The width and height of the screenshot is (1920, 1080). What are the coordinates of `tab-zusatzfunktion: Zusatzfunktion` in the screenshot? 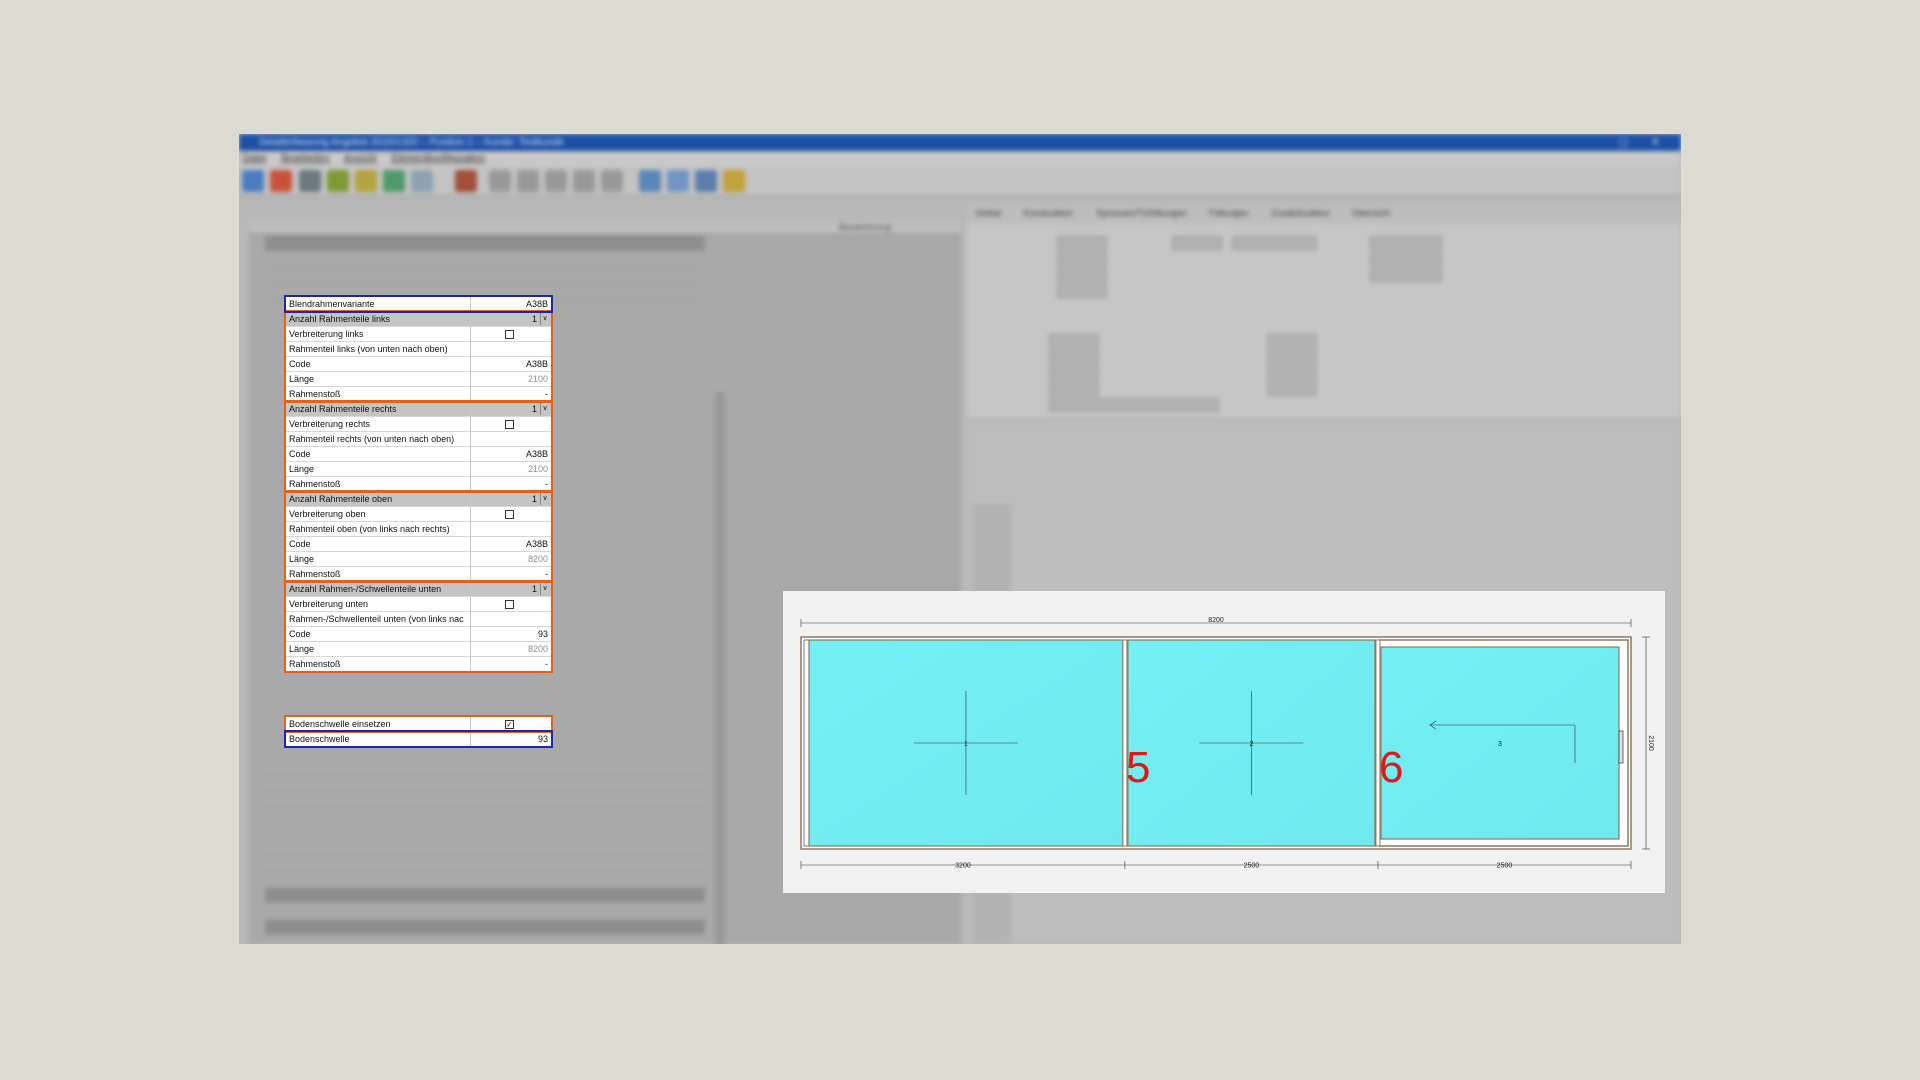 It's located at (1300, 213).